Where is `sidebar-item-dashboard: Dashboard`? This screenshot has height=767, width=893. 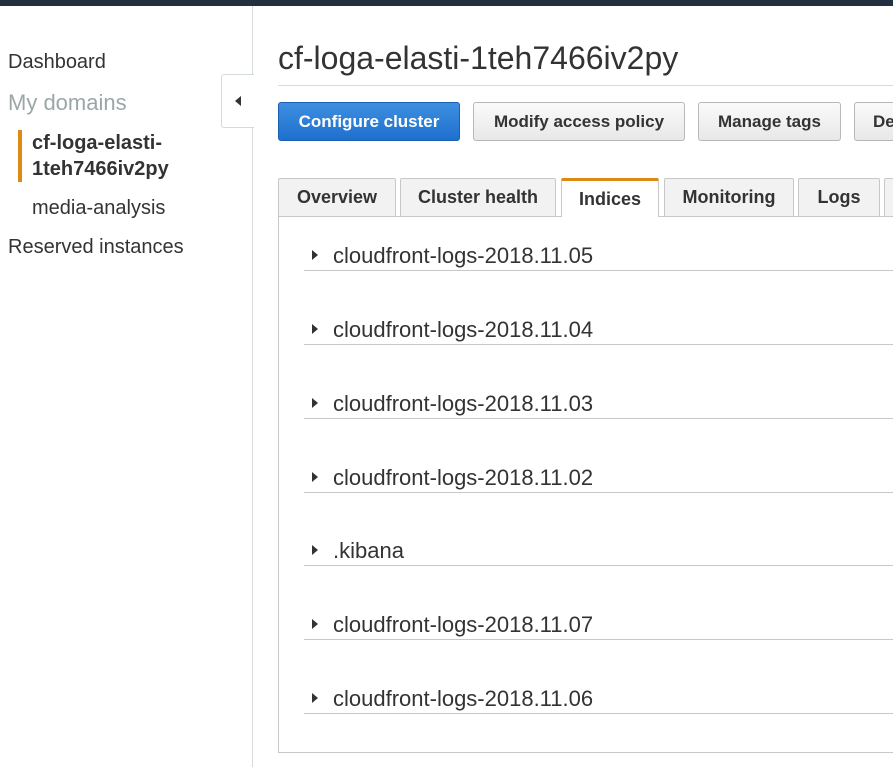
sidebar-item-dashboard: Dashboard is located at coordinates (57, 62).